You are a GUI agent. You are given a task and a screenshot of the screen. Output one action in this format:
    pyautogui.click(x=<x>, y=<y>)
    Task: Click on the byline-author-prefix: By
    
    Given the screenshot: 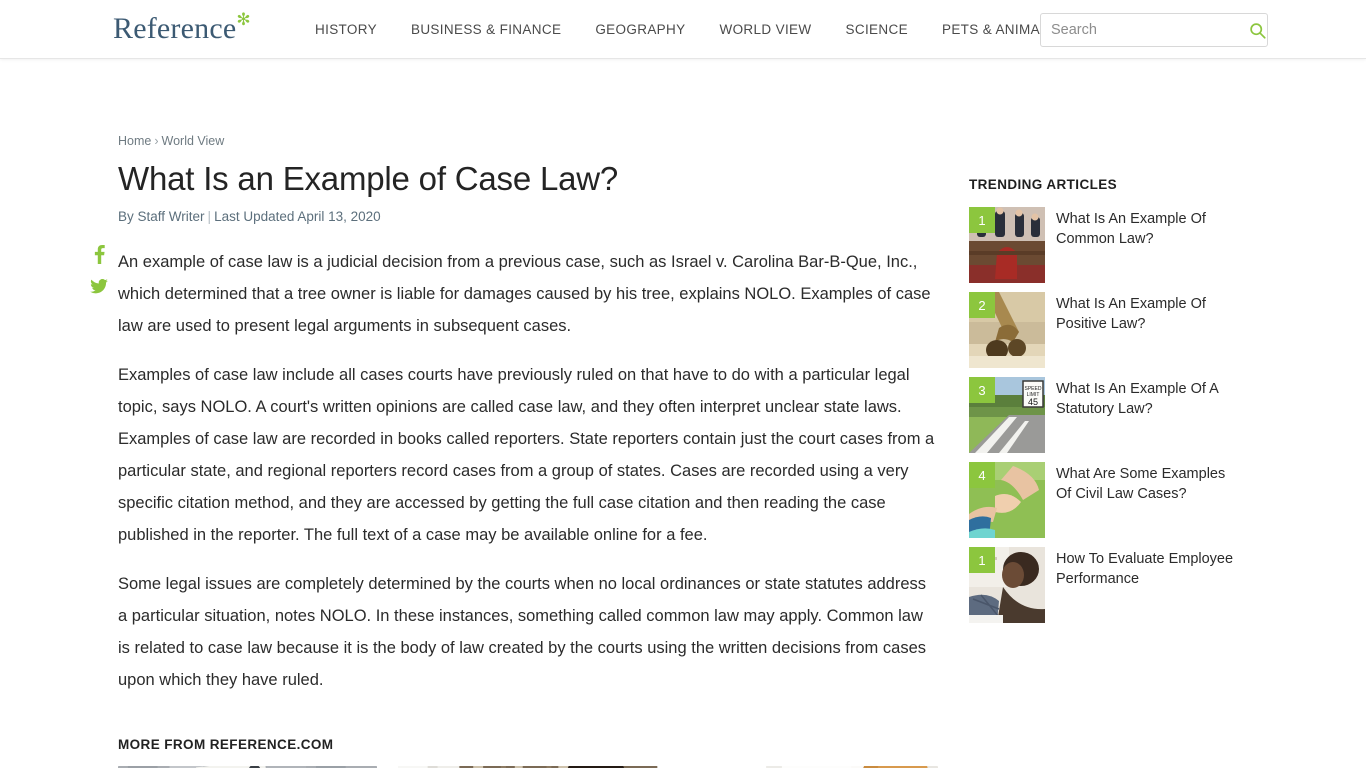 What is the action you would take?
    pyautogui.click(x=128, y=216)
    